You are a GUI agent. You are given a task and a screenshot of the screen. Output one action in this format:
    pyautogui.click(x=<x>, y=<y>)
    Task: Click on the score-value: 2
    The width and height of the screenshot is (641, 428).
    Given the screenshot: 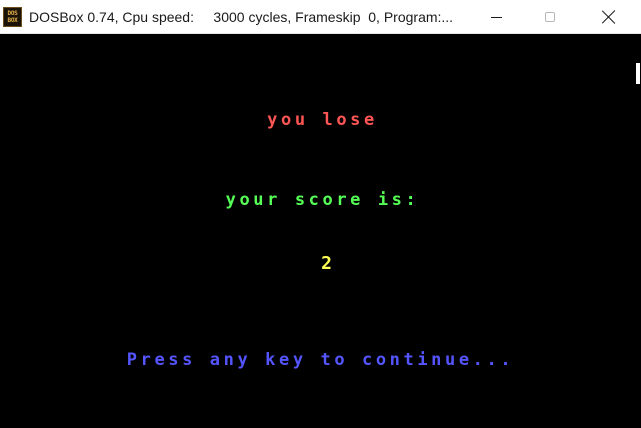 What is the action you would take?
    pyautogui.click(x=326, y=263)
    